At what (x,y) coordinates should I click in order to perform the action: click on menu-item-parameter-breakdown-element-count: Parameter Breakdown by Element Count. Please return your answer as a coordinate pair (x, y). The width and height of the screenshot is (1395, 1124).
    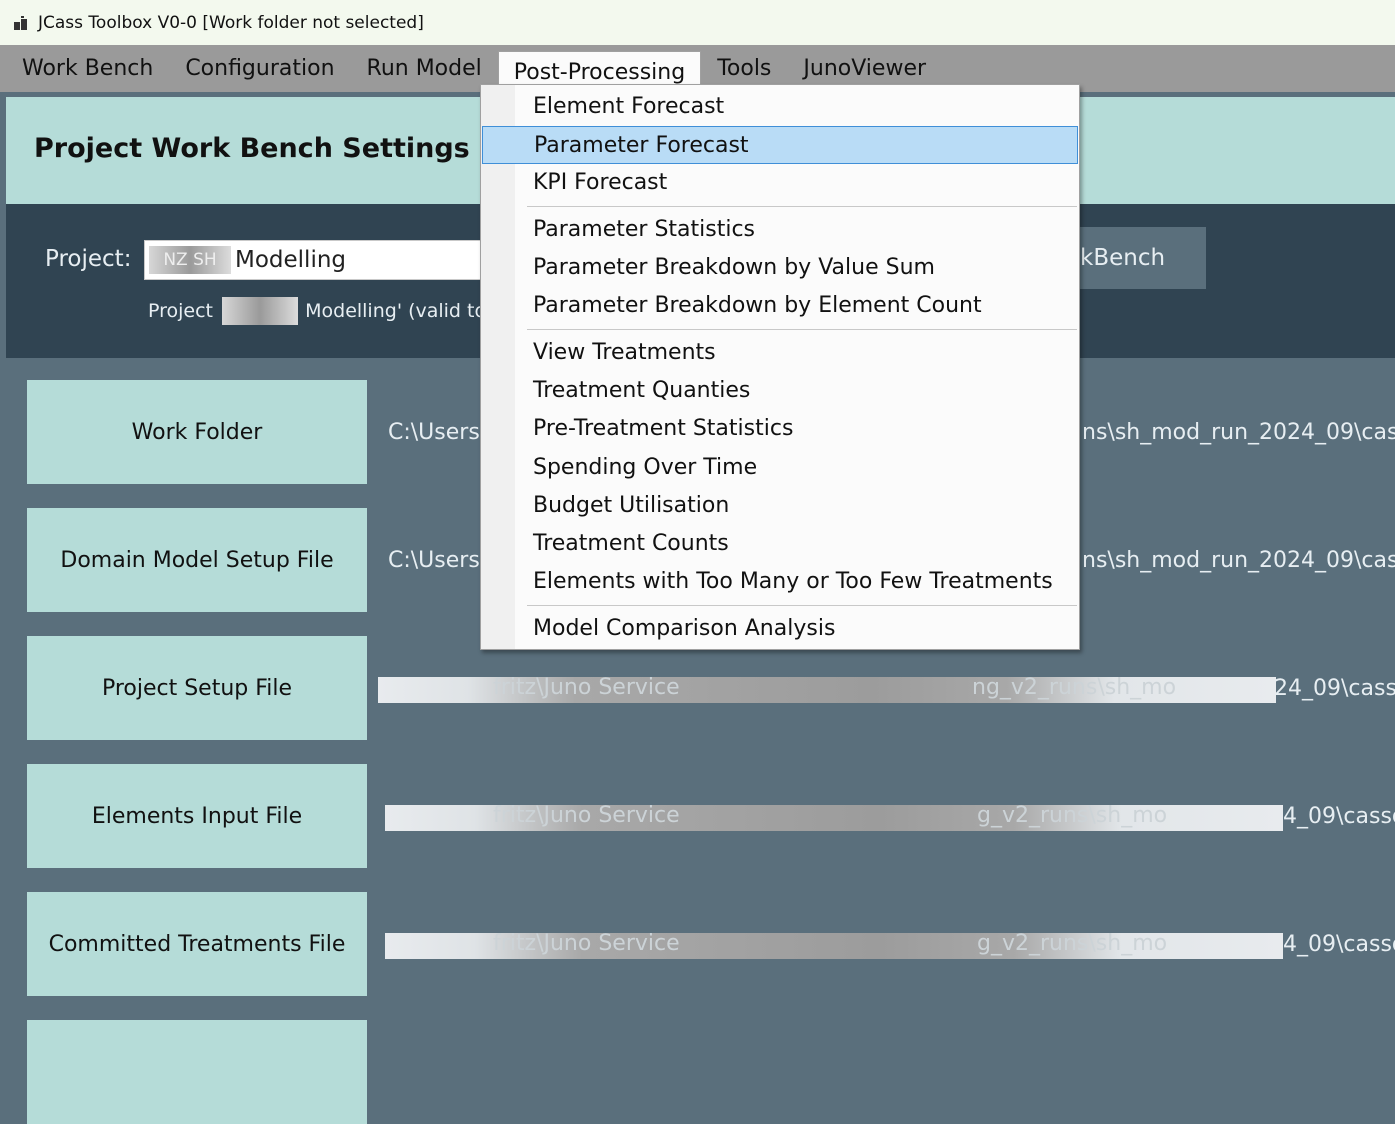
    Looking at the image, I should click on (780, 306).